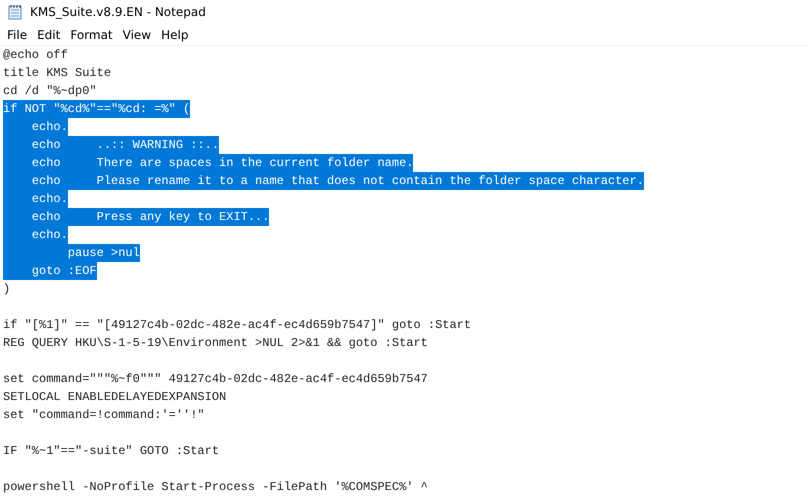  Describe the element at coordinates (49, 35) in the screenshot. I see `menu-item: Edit` at that location.